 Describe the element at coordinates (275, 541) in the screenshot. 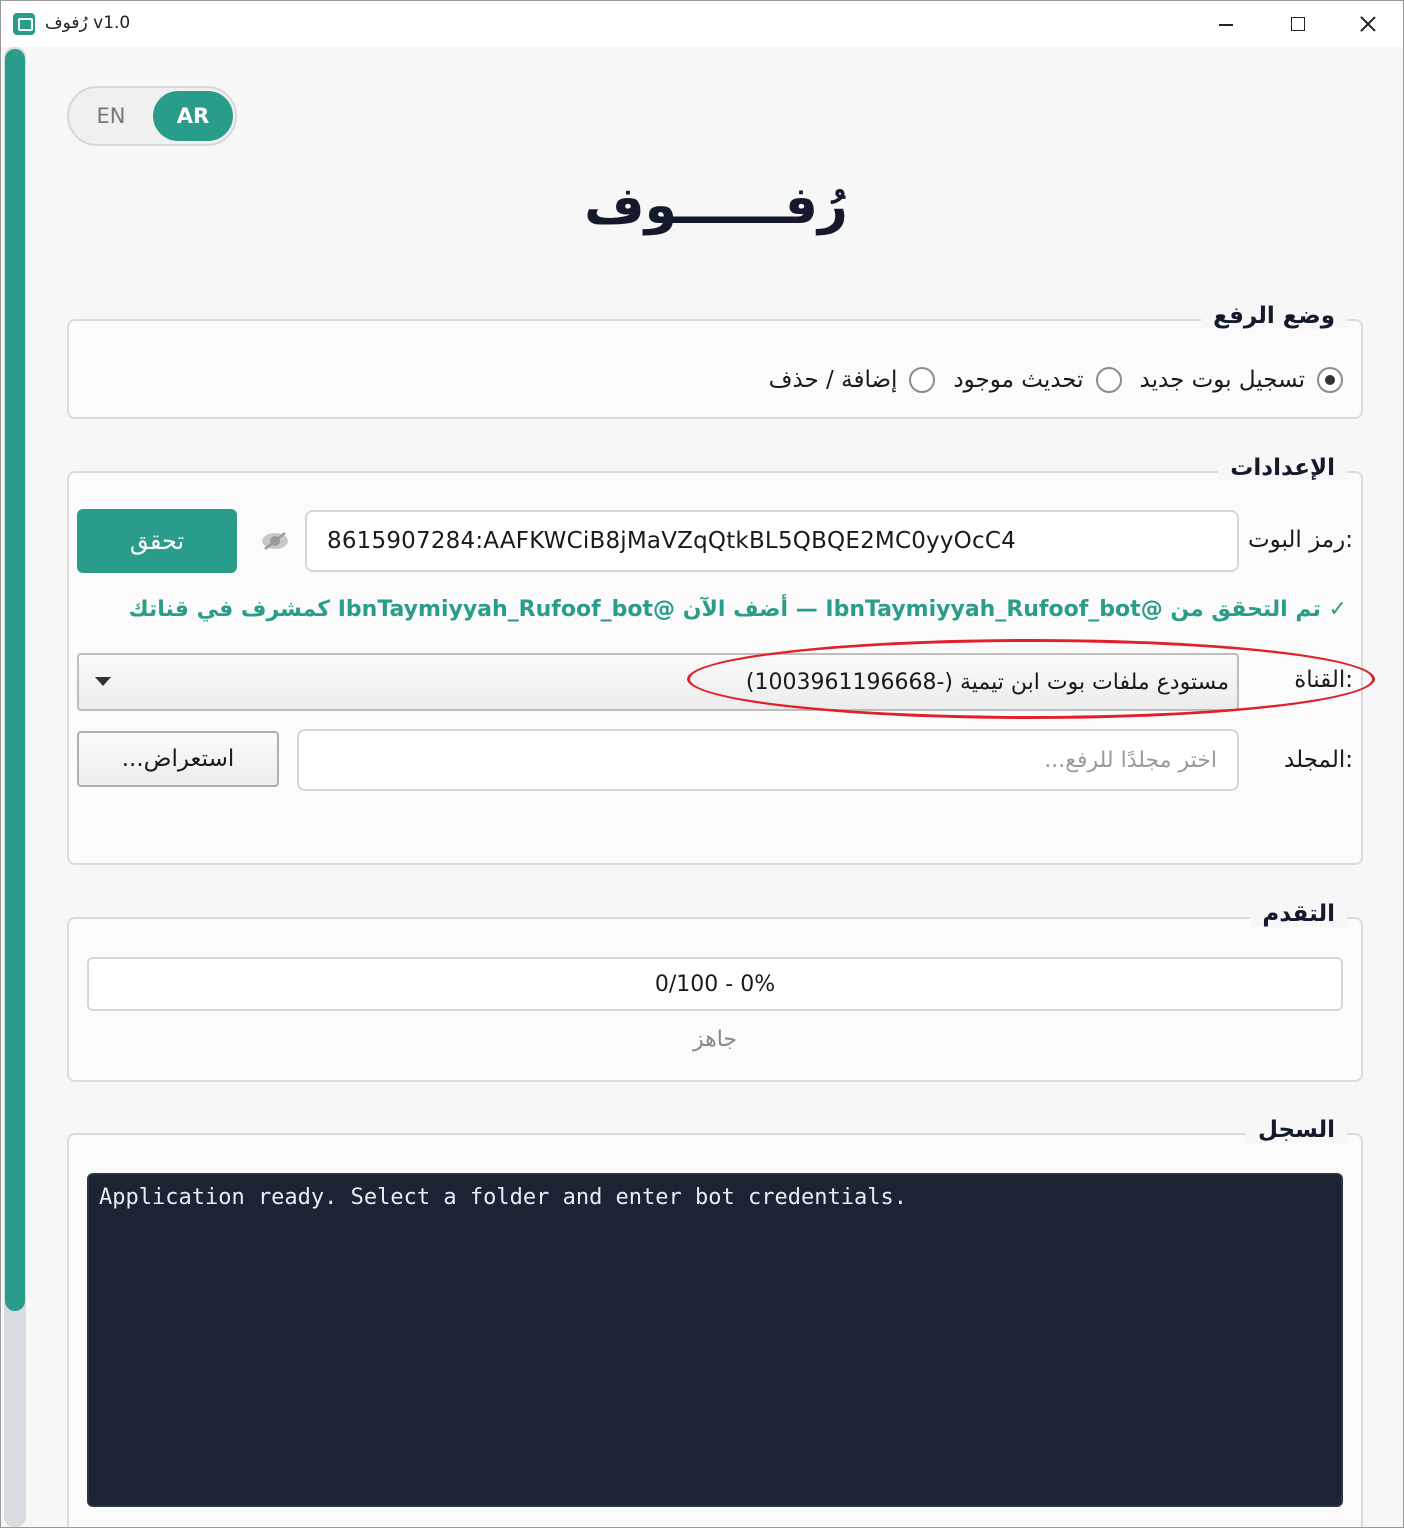

I see `eye-slash-icon` at that location.